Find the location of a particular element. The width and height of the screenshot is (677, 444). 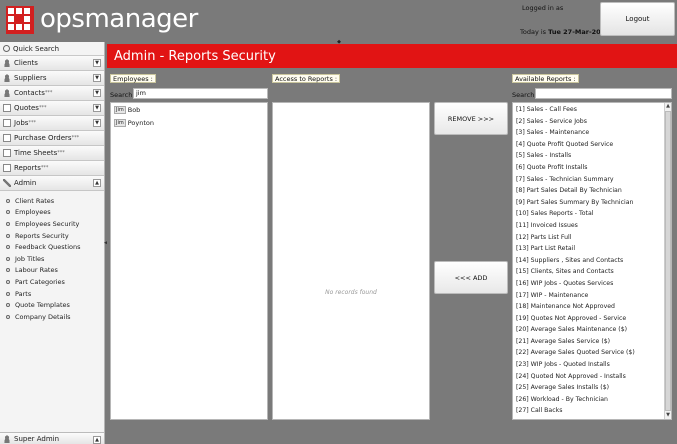

admin-menu-item: Reports Security is located at coordinates (52, 236).